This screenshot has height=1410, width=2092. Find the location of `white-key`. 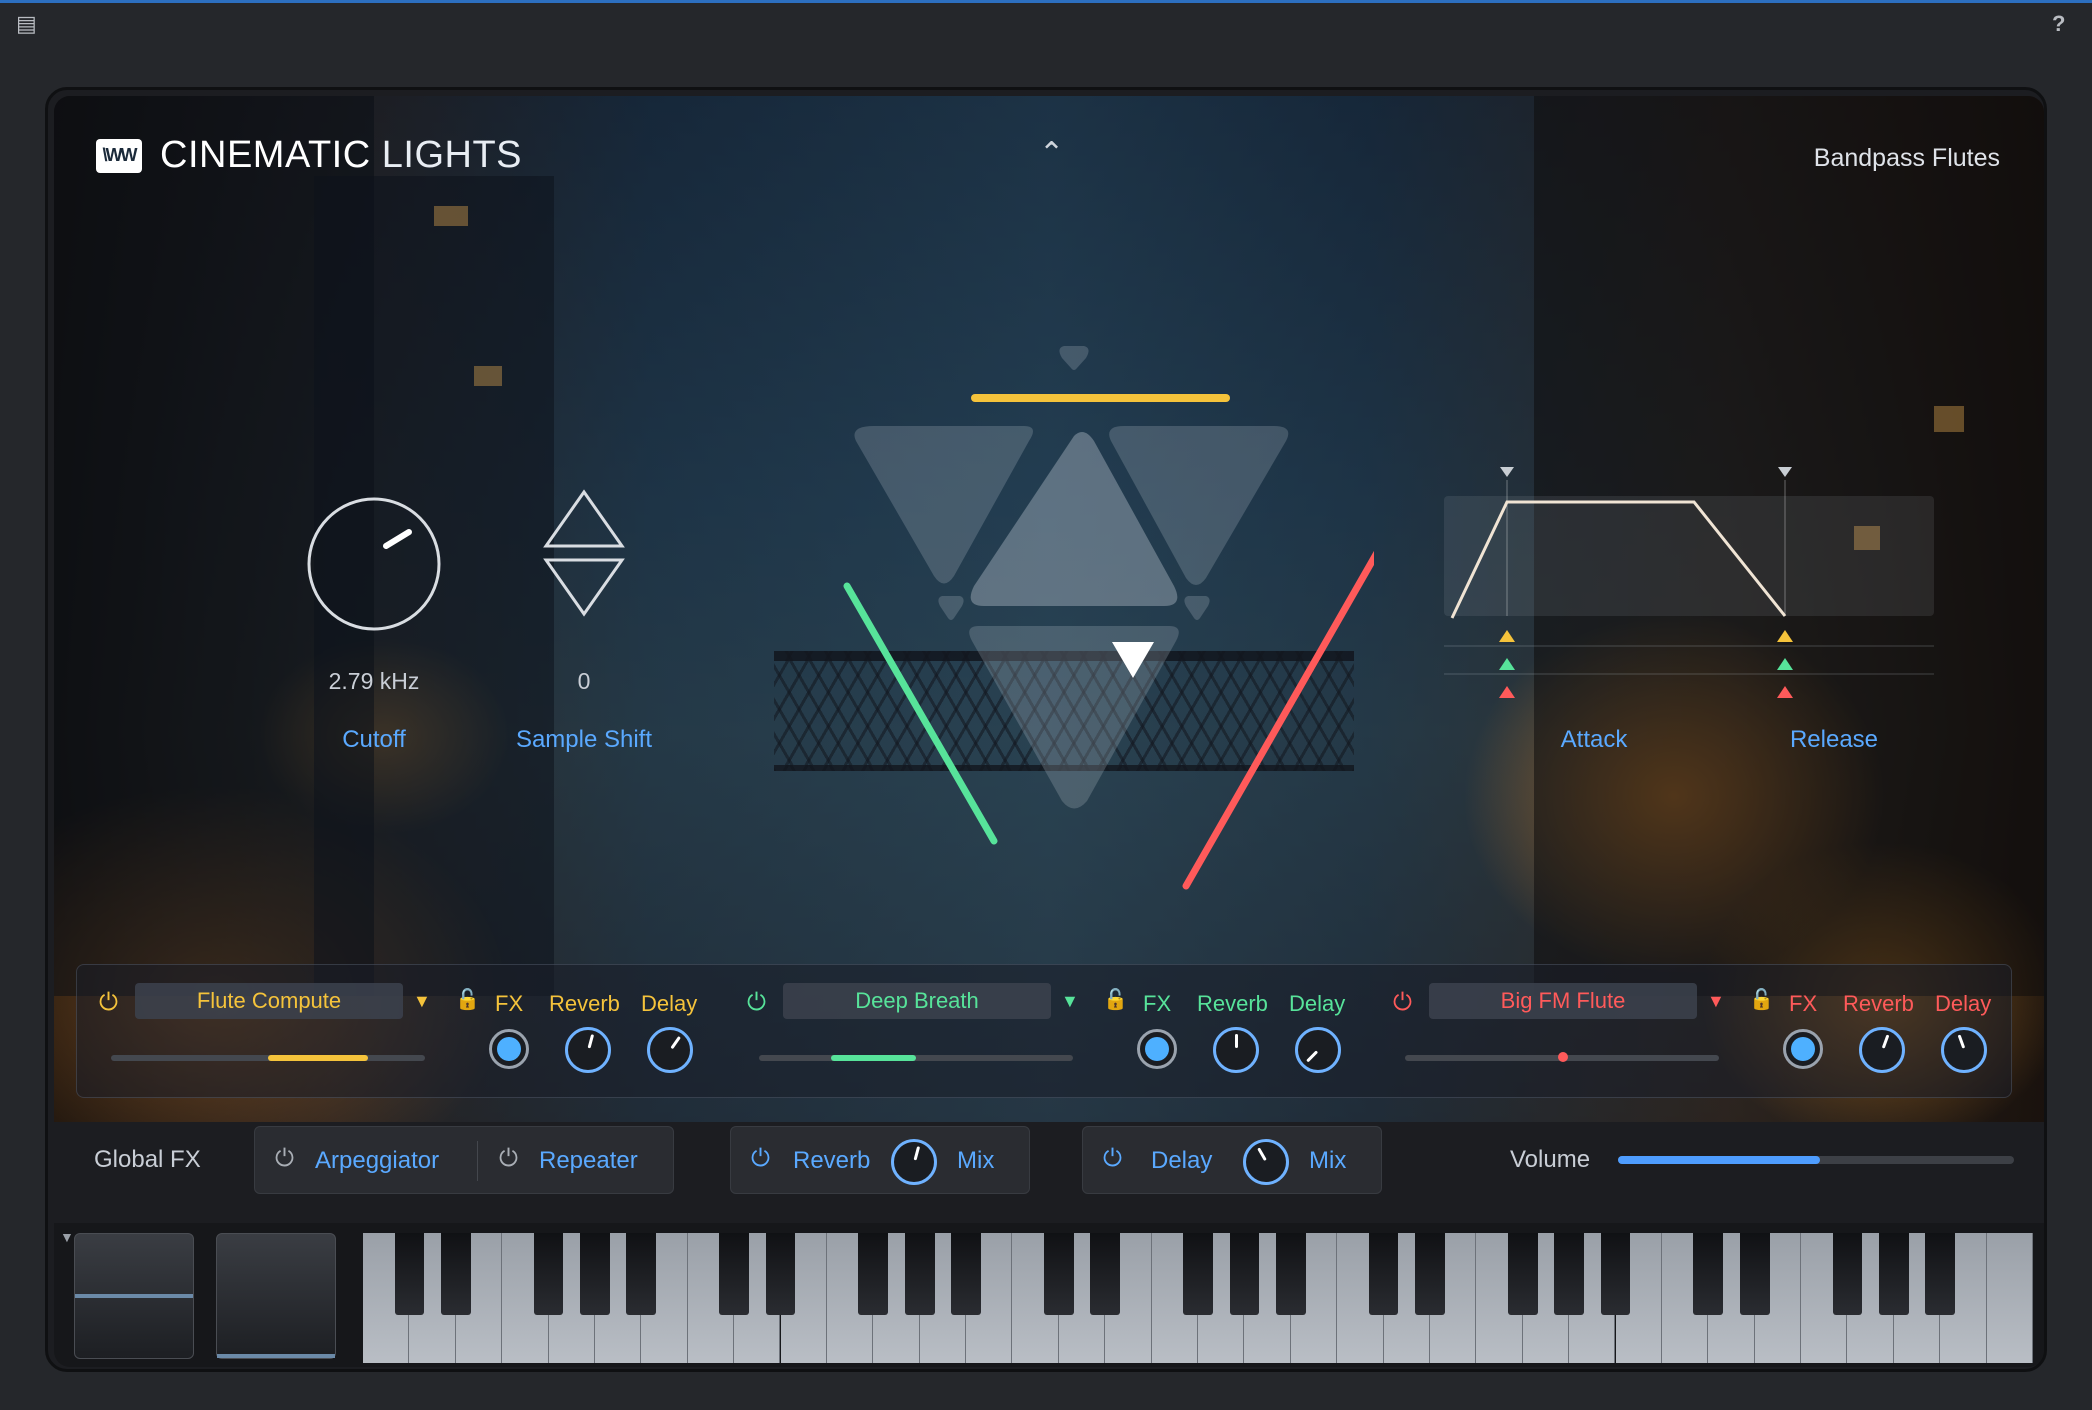

white-key is located at coordinates (2009, 1298).